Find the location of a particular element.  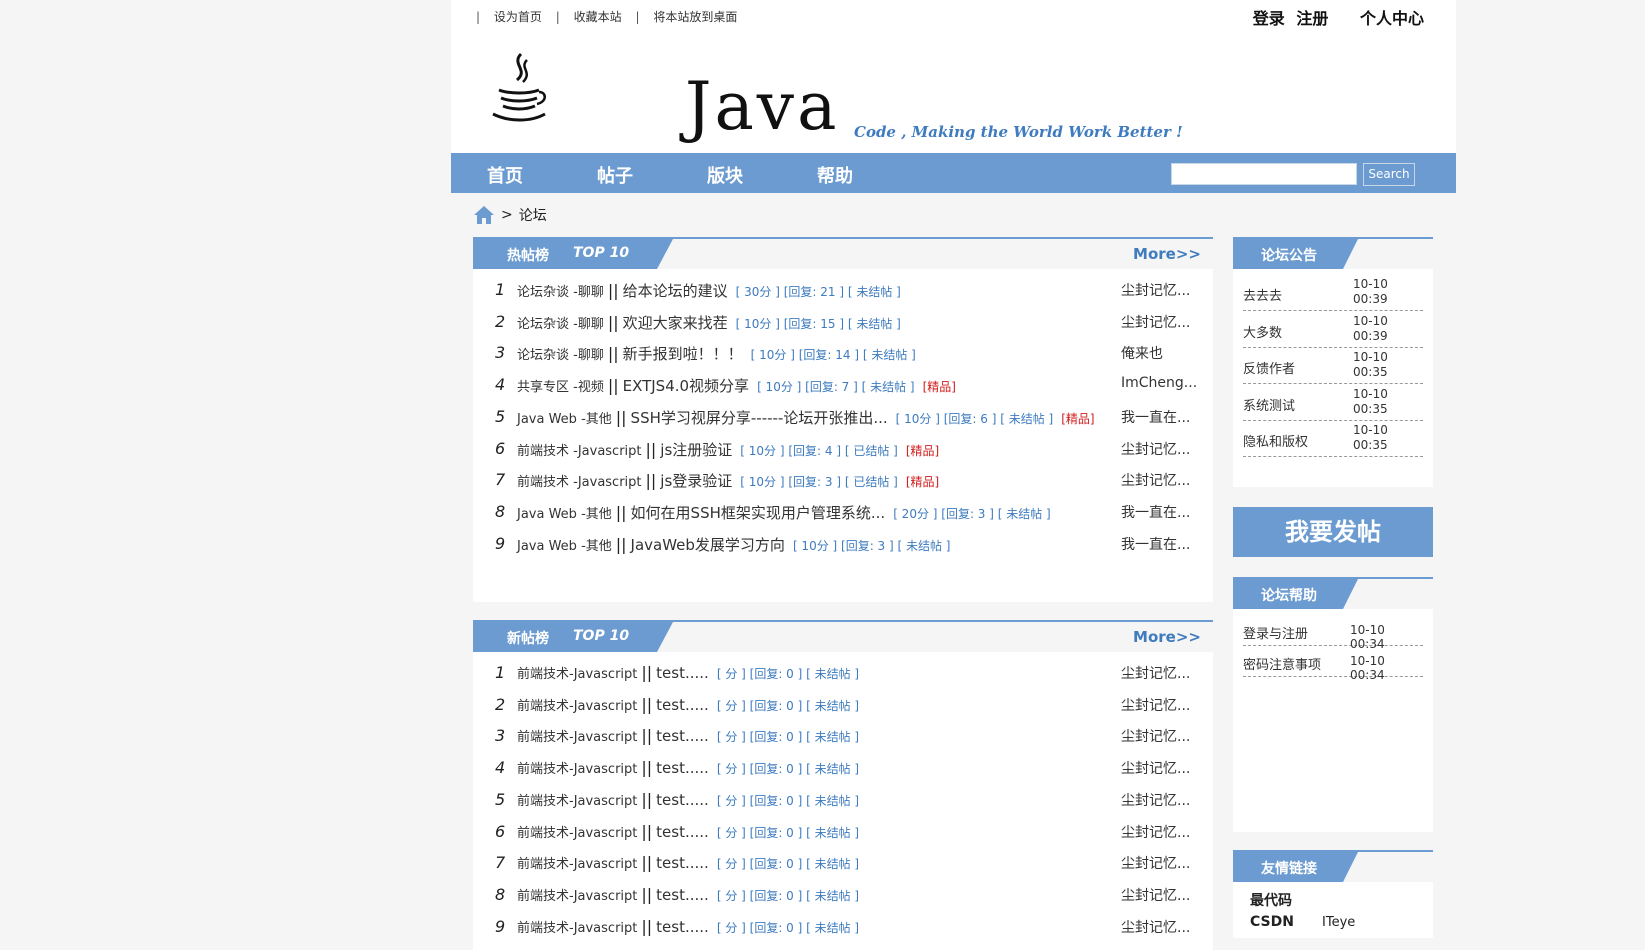

login-link: 登录 is located at coordinates (1269, 18).